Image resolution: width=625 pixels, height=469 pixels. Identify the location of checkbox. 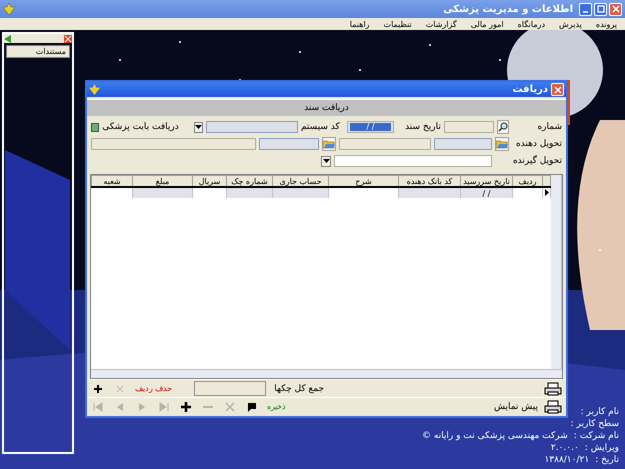
(95, 127).